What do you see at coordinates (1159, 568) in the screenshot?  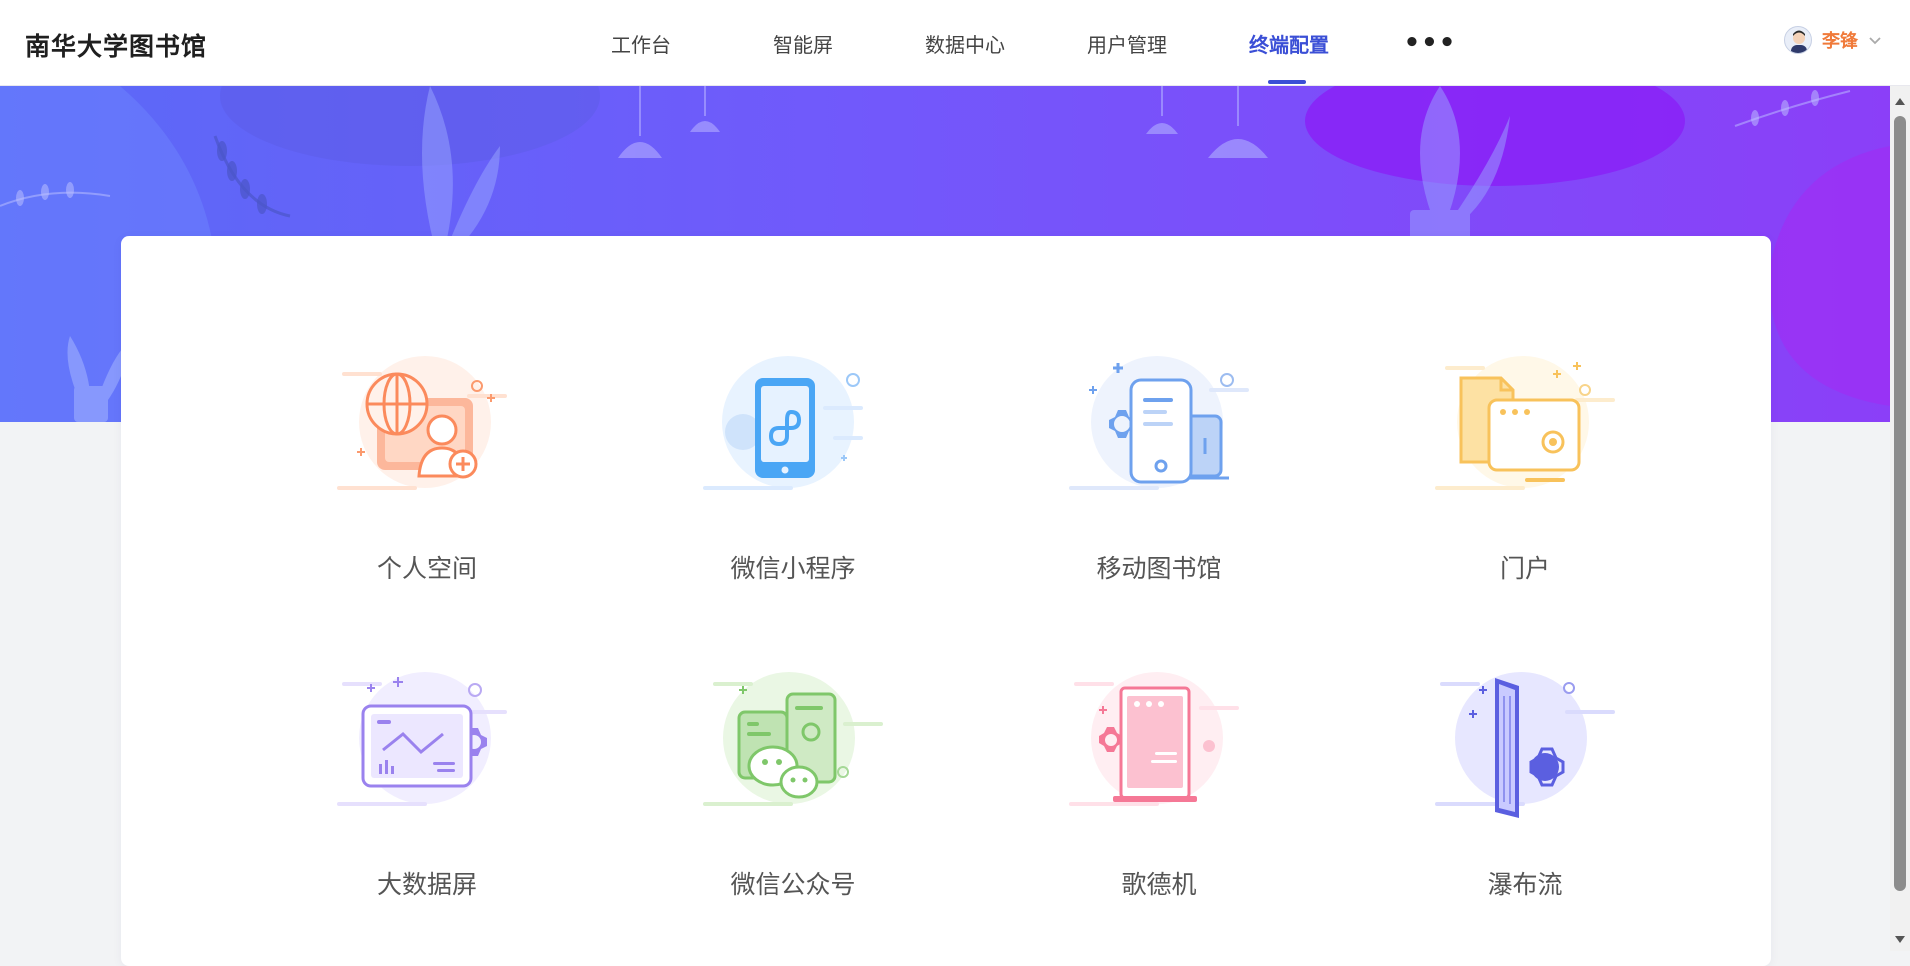 I see `terminal-label: 移动图书馆` at bounding box center [1159, 568].